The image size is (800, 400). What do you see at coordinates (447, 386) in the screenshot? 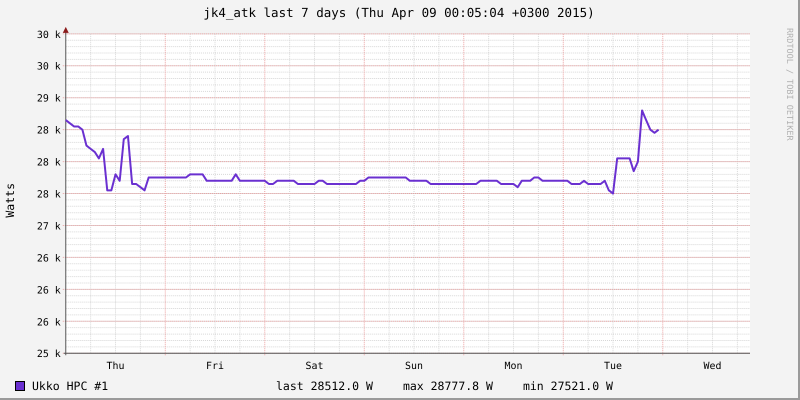
I see `legend-stat: max 28777.8 W` at bounding box center [447, 386].